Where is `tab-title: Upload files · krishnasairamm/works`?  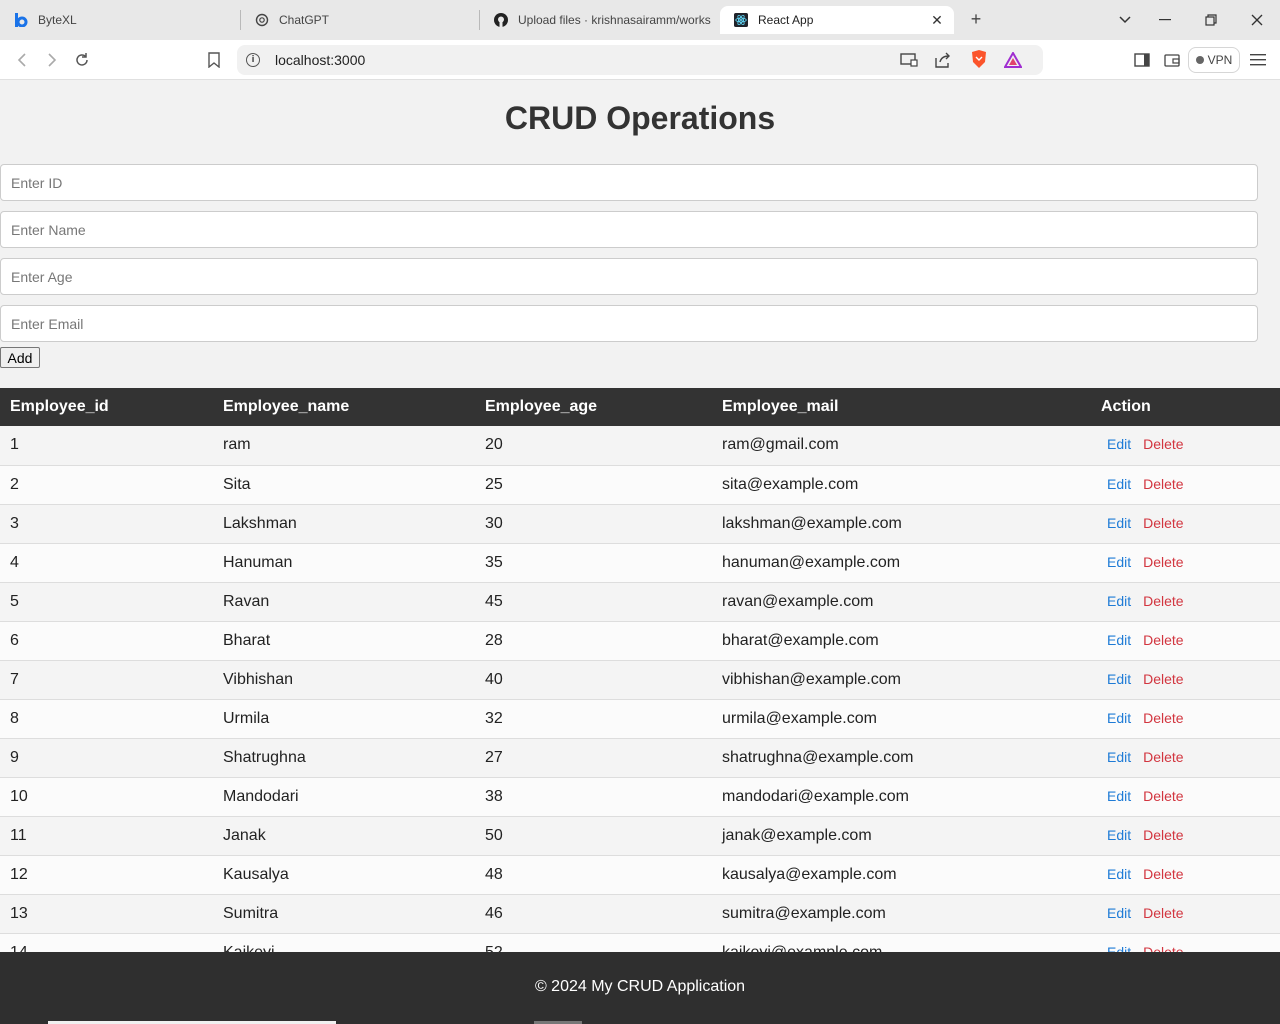
tab-title: Upload files · krishnasairamm/works is located at coordinates (614, 20).